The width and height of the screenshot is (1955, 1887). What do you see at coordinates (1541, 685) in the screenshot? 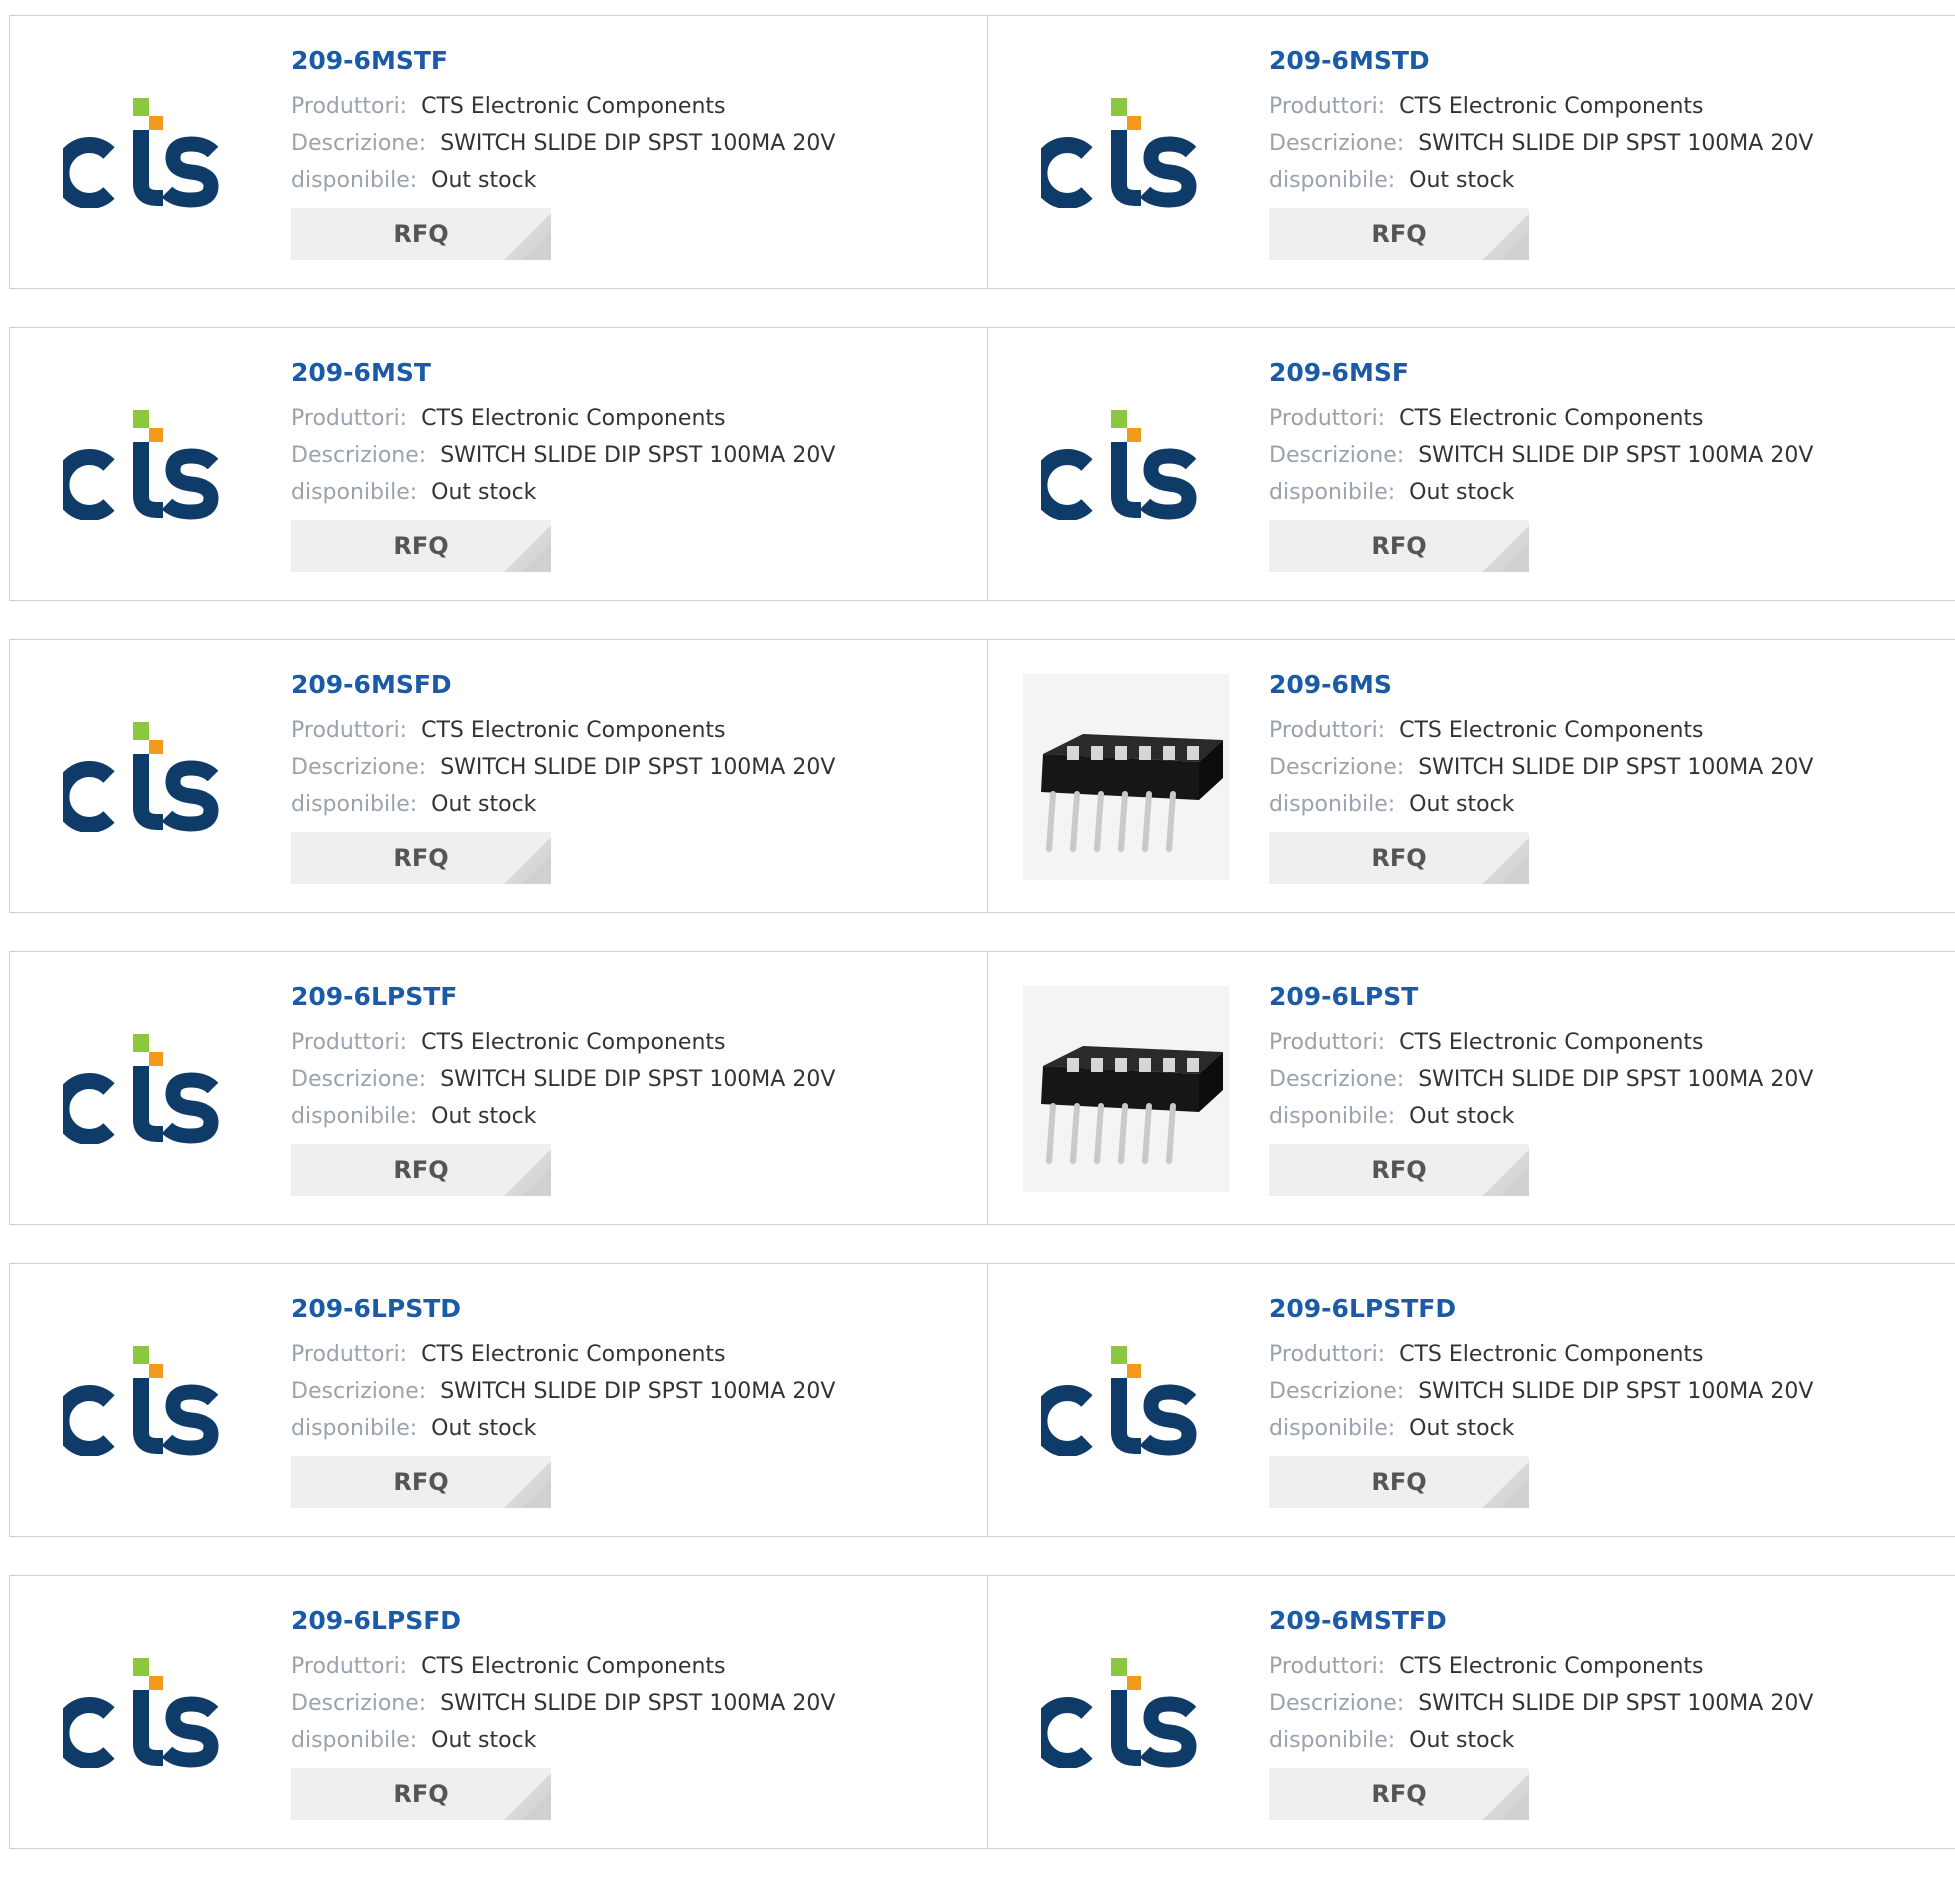
I see `part-number-link: 209-6MS` at bounding box center [1541, 685].